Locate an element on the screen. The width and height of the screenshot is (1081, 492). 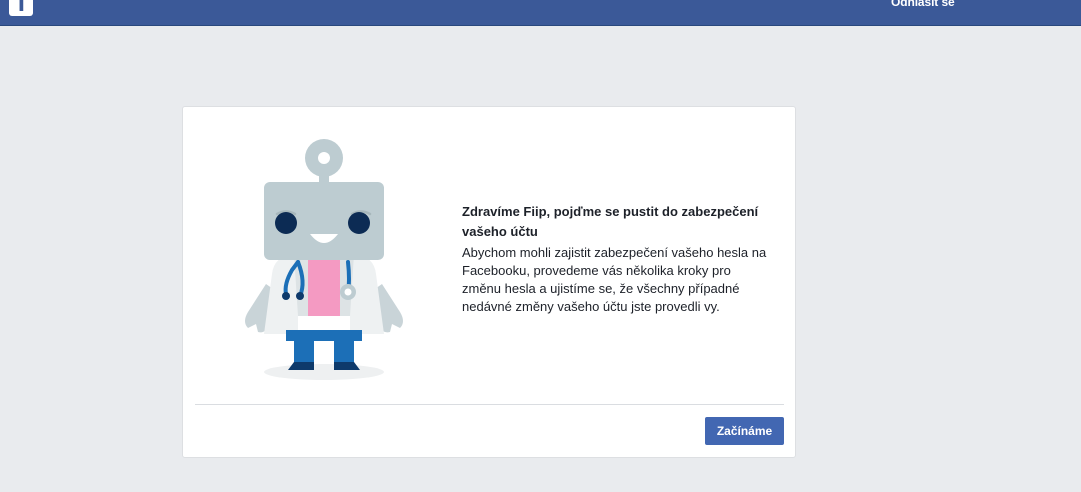
get-started-button: Začínáme is located at coordinates (744, 431).